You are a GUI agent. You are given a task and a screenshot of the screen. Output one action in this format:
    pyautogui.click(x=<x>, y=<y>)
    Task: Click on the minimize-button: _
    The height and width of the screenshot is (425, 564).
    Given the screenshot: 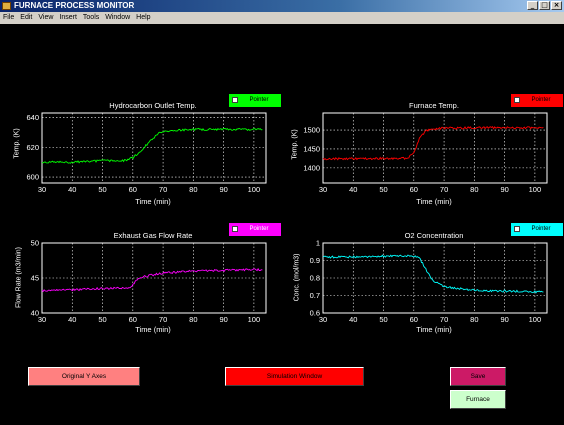 What is the action you would take?
    pyautogui.click(x=532, y=5)
    